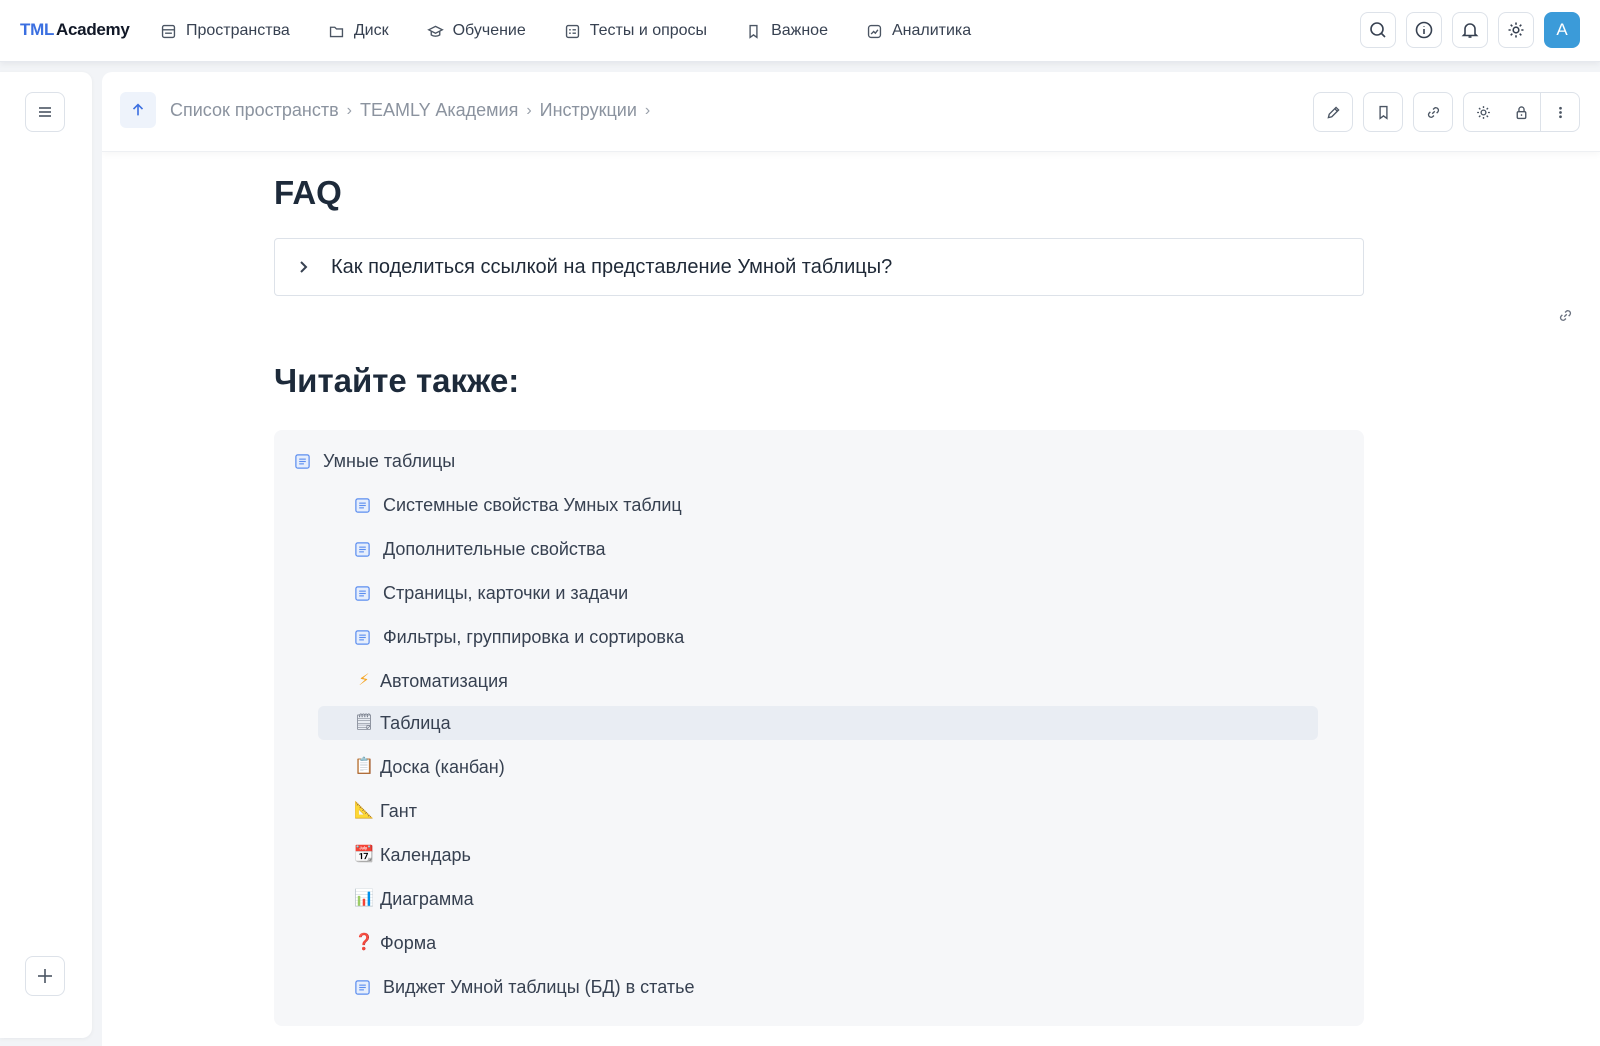 Image resolution: width=1600 pixels, height=1046 pixels. Describe the element at coordinates (364, 810) in the screenshot. I see `ruler-icon: 📐` at that location.